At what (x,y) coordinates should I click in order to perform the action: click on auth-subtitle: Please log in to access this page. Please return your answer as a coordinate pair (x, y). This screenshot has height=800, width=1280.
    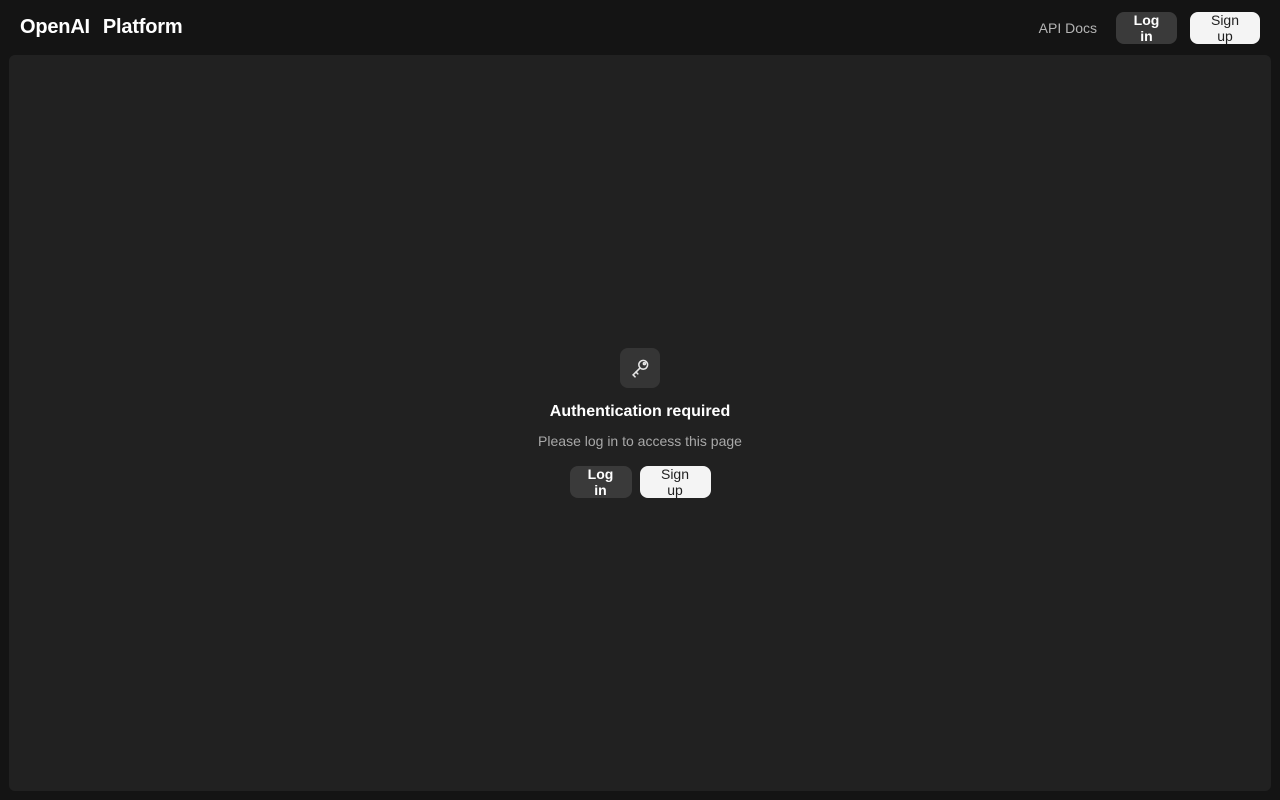
    Looking at the image, I should click on (640, 441).